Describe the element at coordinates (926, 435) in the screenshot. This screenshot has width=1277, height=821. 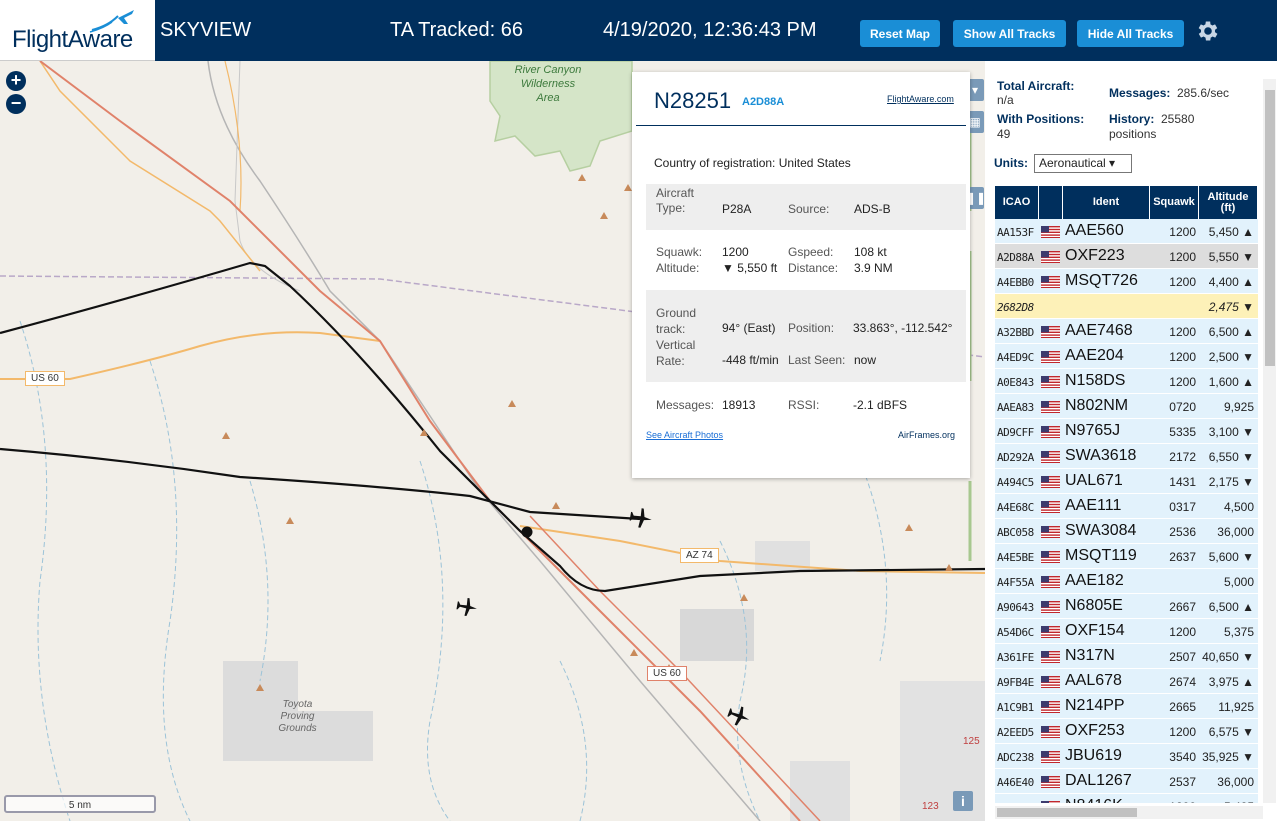
I see `airframes-link: AirFrames.org` at that location.